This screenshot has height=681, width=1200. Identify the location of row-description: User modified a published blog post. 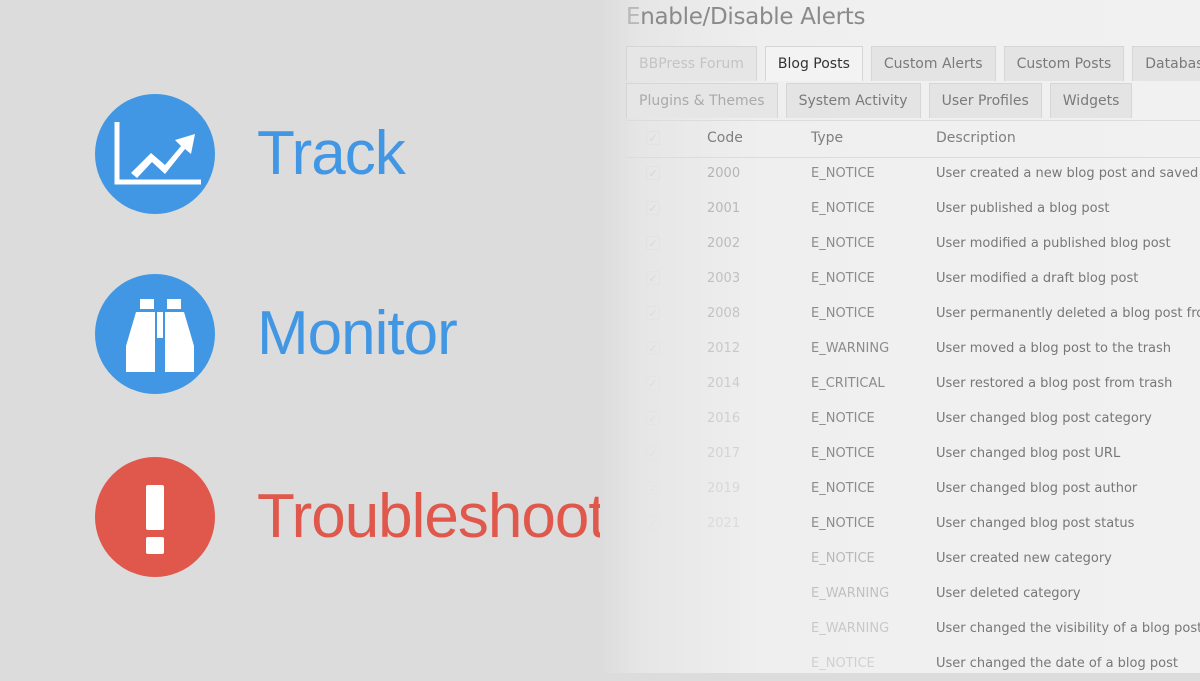
(1053, 243).